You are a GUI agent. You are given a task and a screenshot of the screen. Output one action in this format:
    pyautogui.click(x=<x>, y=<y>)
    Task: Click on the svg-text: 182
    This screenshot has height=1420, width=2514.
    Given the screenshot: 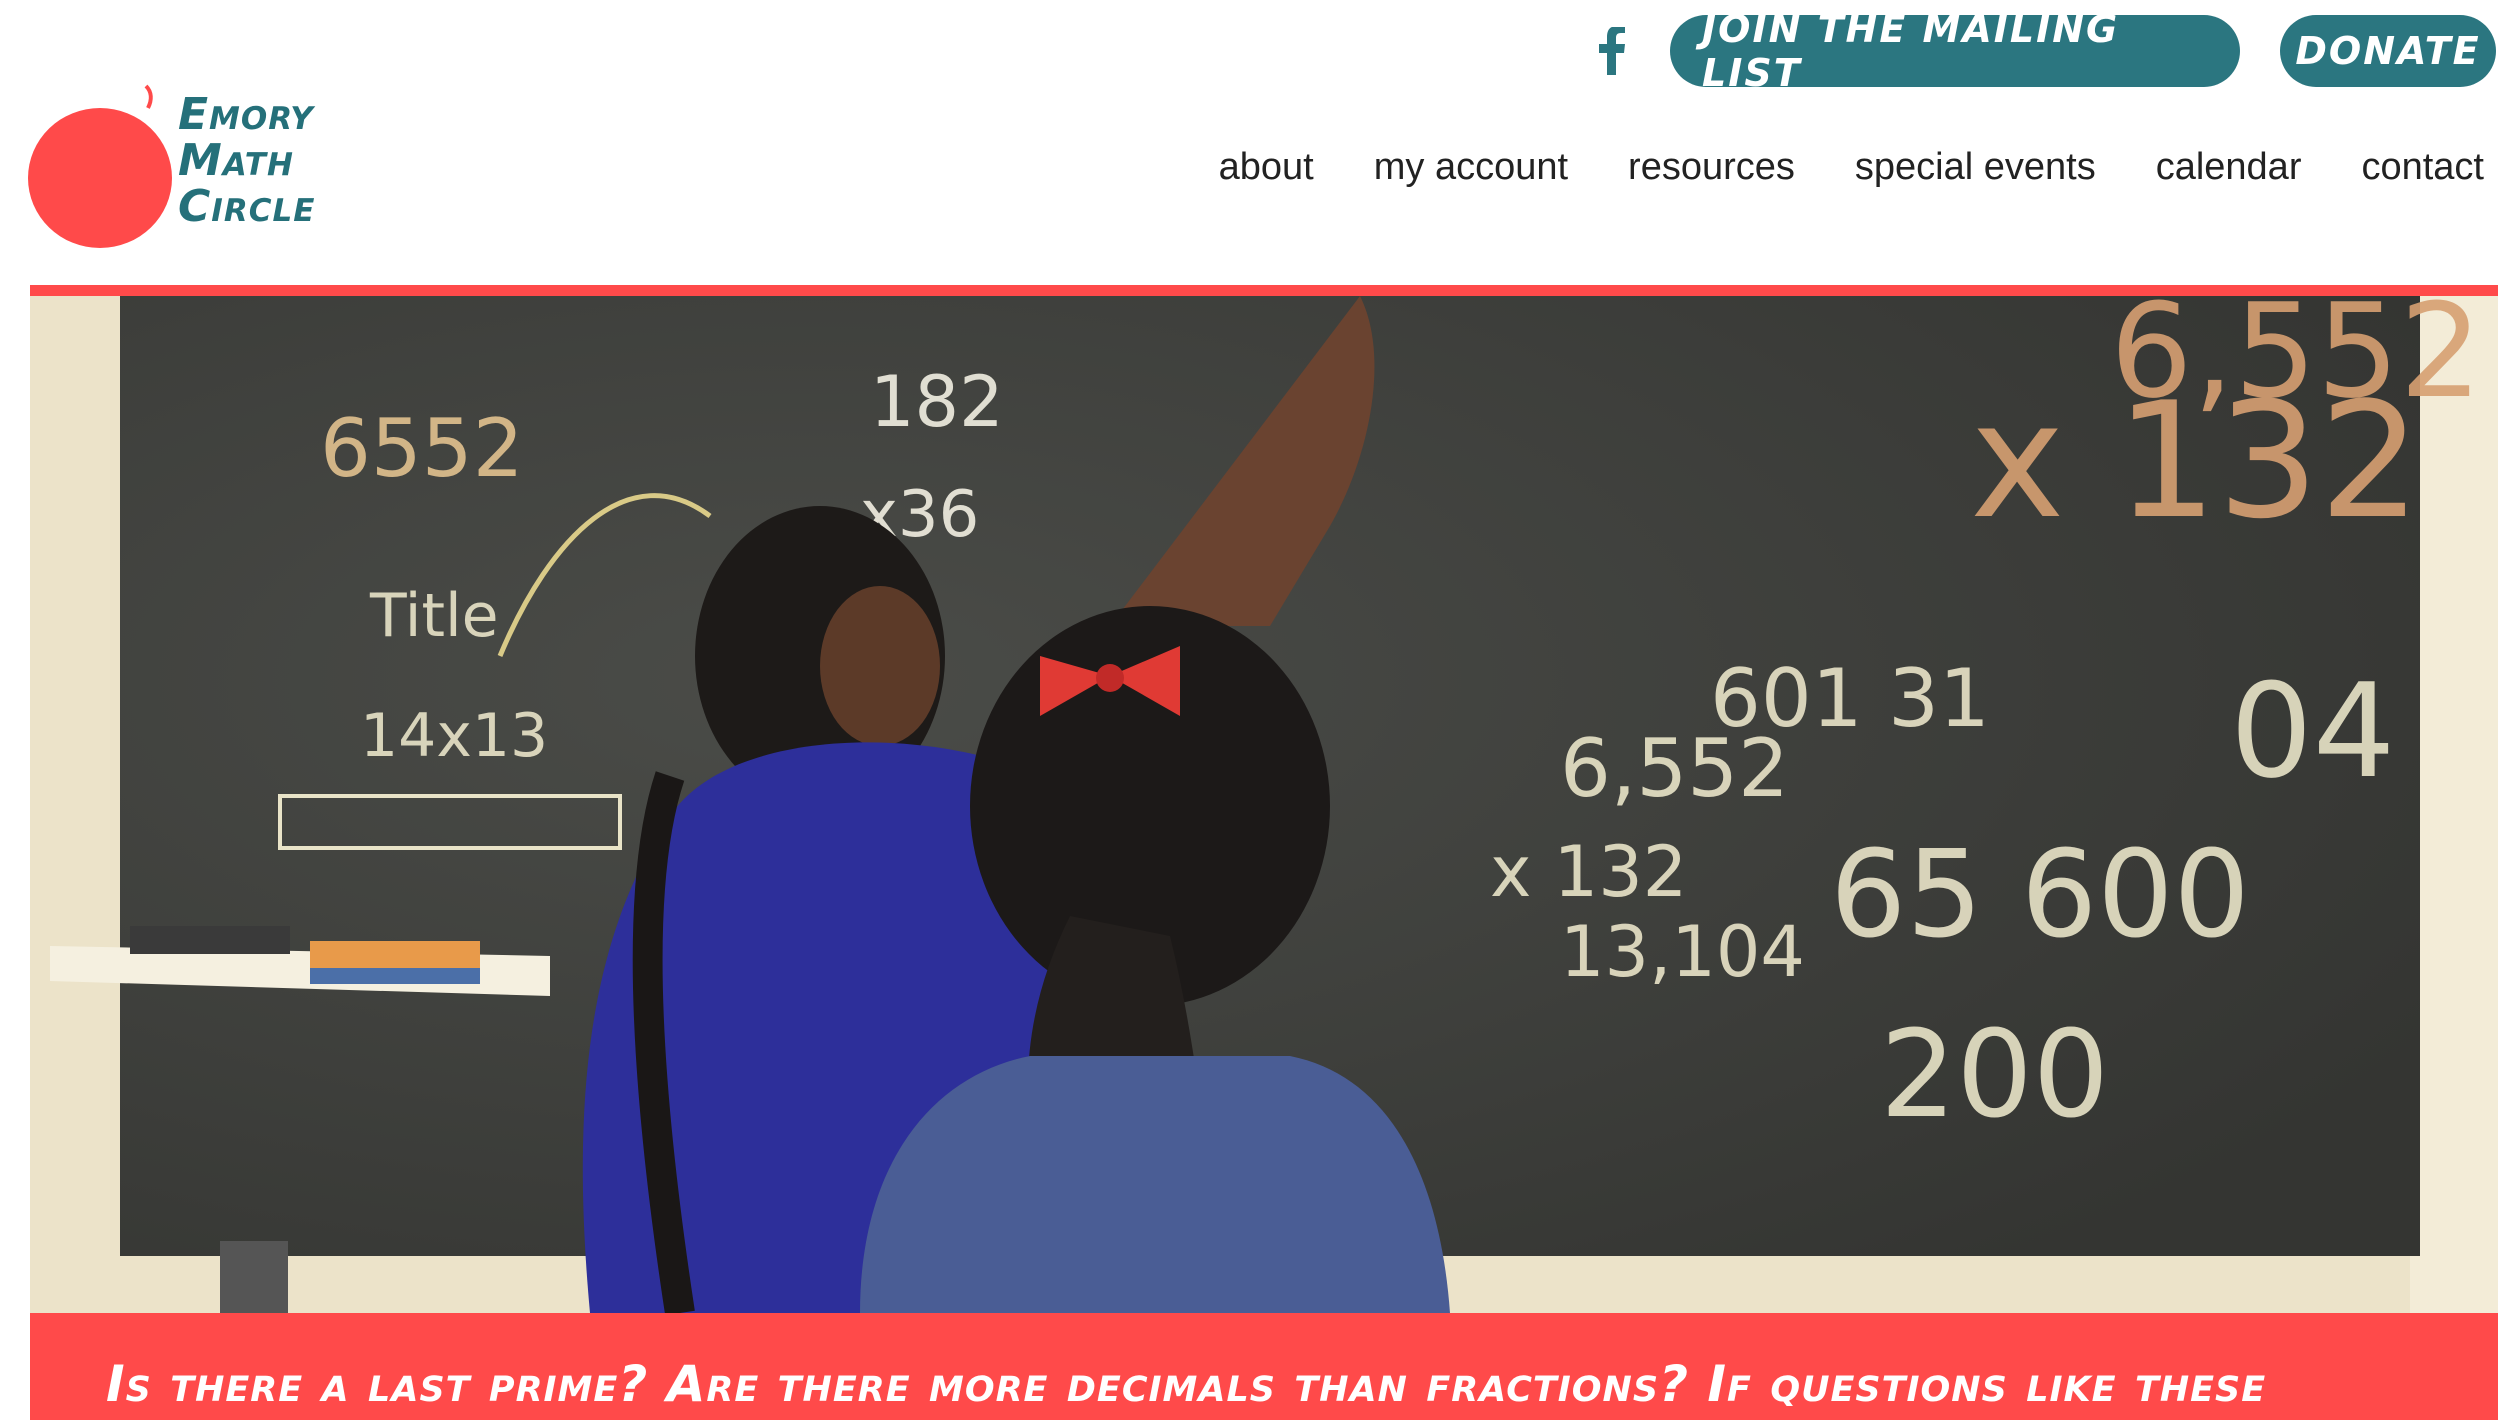 What is the action you would take?
    pyautogui.click(x=937, y=402)
    